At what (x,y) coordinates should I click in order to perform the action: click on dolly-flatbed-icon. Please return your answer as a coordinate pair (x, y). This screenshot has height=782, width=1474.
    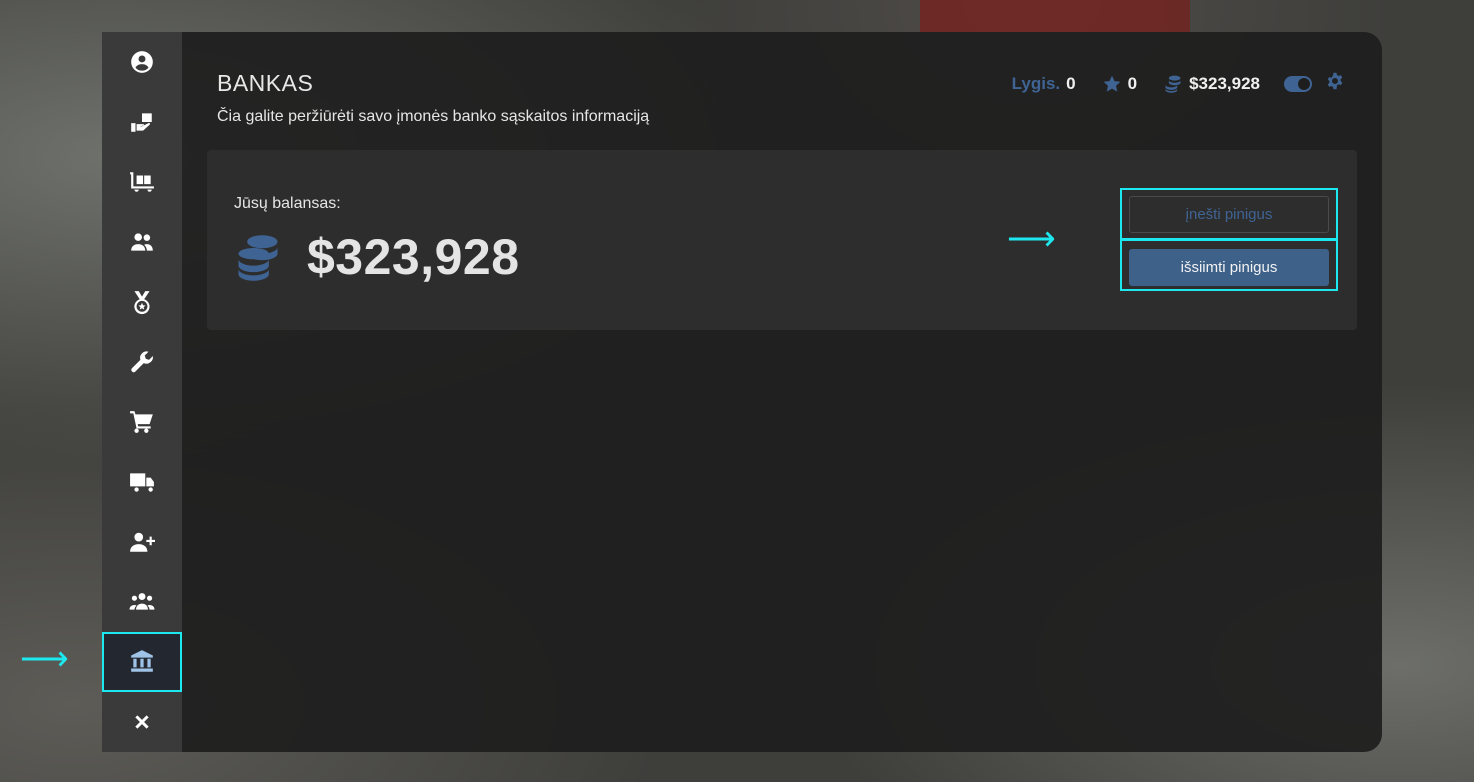
    Looking at the image, I should click on (142, 182).